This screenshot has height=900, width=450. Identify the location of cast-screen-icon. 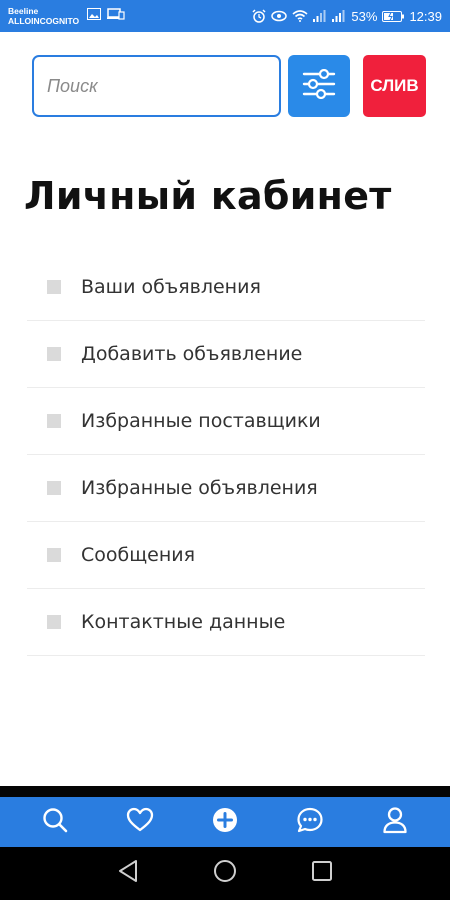
(116, 16).